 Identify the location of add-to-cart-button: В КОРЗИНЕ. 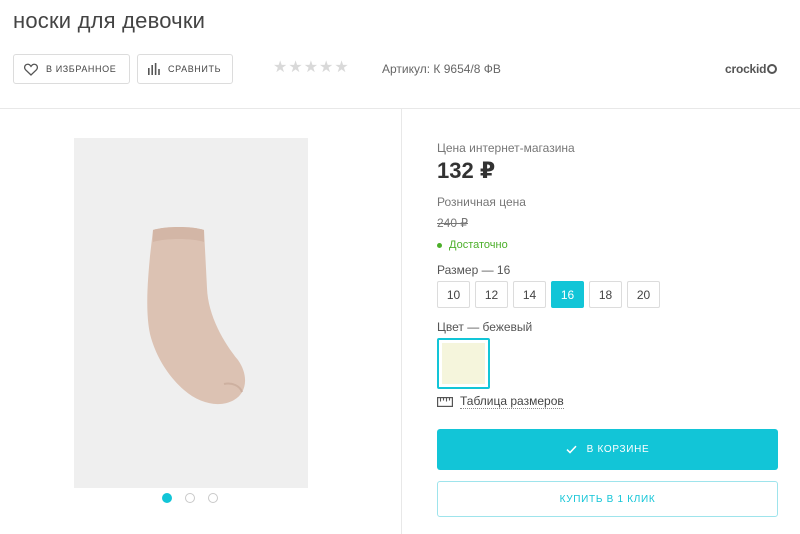
(607, 449).